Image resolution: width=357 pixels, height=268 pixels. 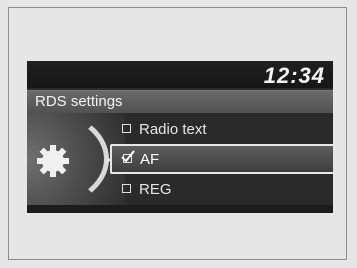 What do you see at coordinates (221, 159) in the screenshot?
I see `menu-item-af: AF` at bounding box center [221, 159].